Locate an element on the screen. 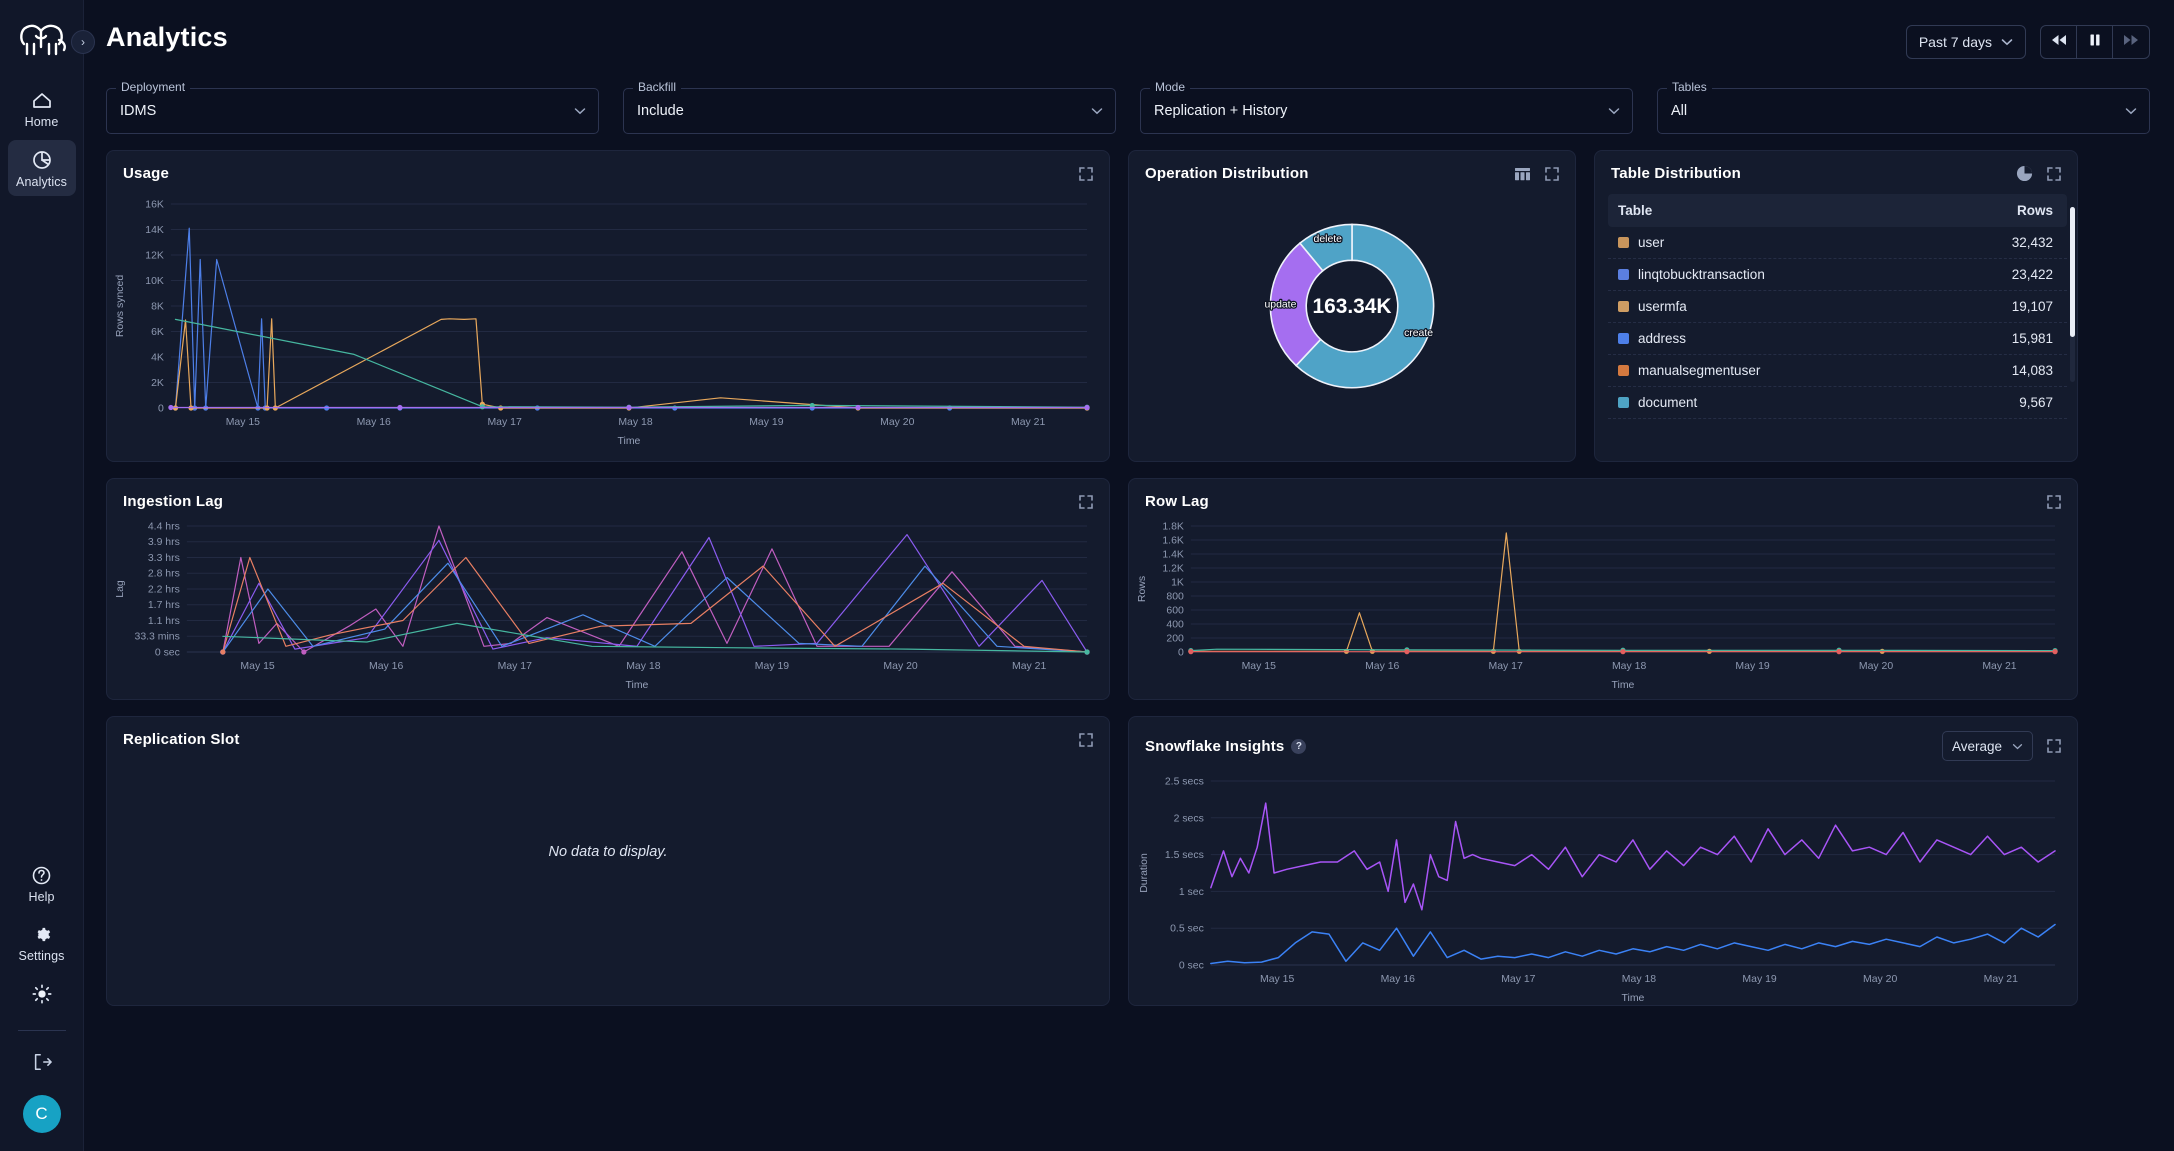  time-range-select: Past 7 days is located at coordinates (1965, 42).